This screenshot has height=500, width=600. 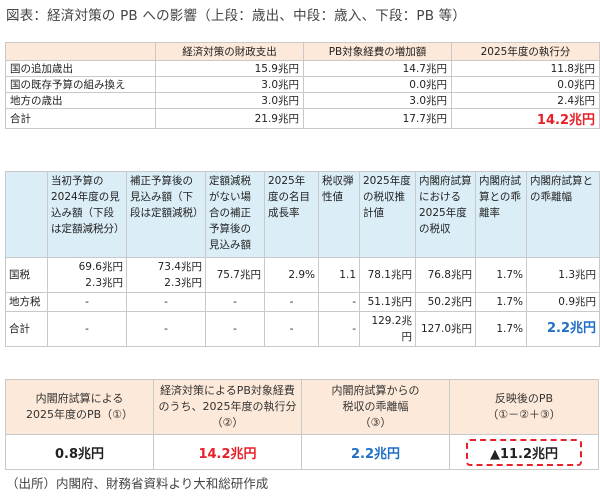 I want to click on value-cell: 2.2兆円, so click(x=375, y=452).